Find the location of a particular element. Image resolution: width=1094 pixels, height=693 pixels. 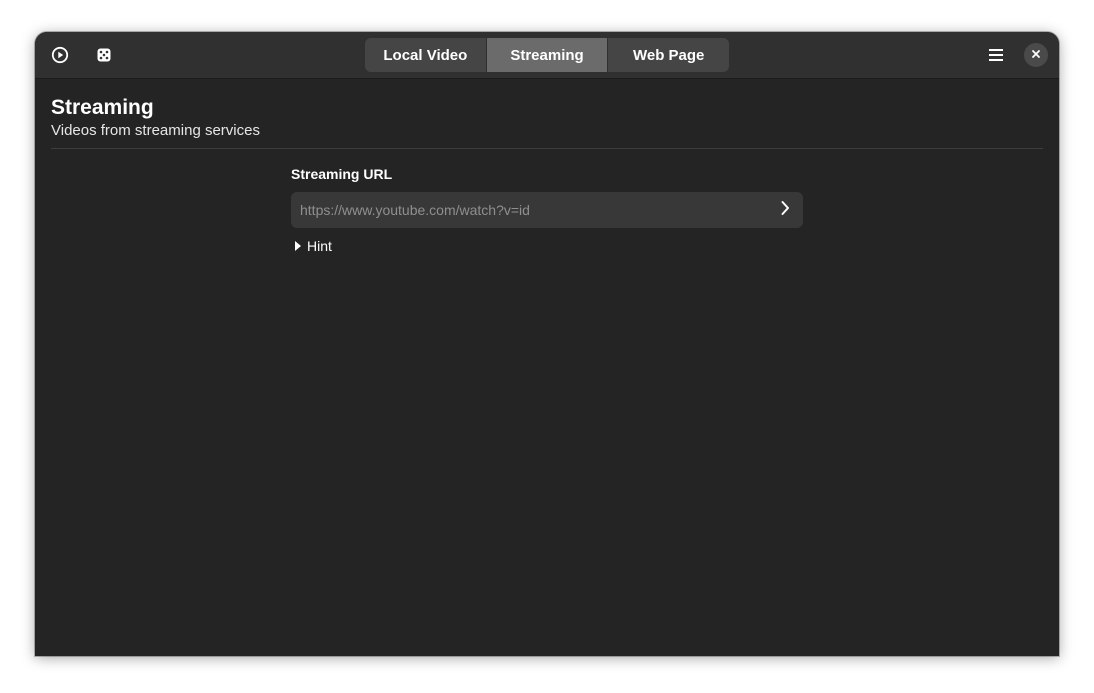

page-subtitle: Videos from streaming services is located at coordinates (155, 130).